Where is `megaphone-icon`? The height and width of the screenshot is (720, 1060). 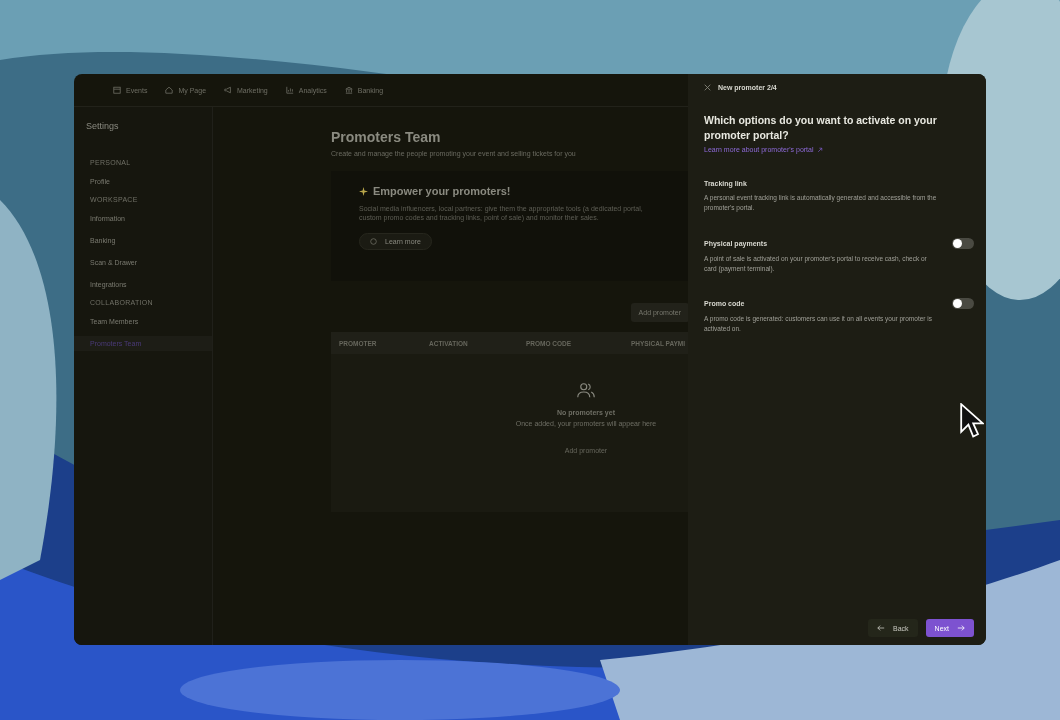
megaphone-icon is located at coordinates (228, 90).